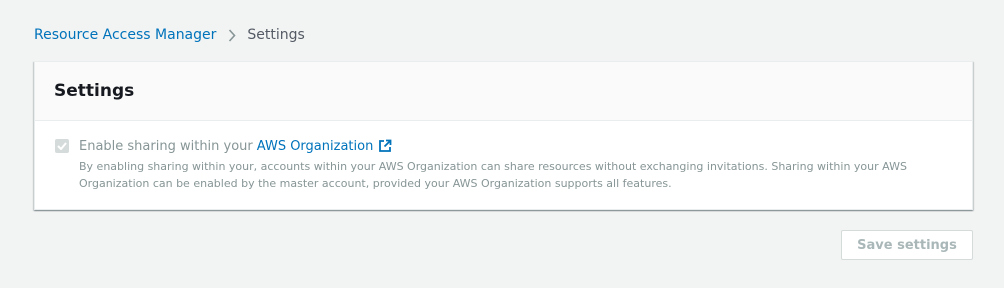 Image resolution: width=1004 pixels, height=288 pixels. I want to click on breadcrumb-link-resource-access-manager: Resource Access Manager, so click(125, 35).